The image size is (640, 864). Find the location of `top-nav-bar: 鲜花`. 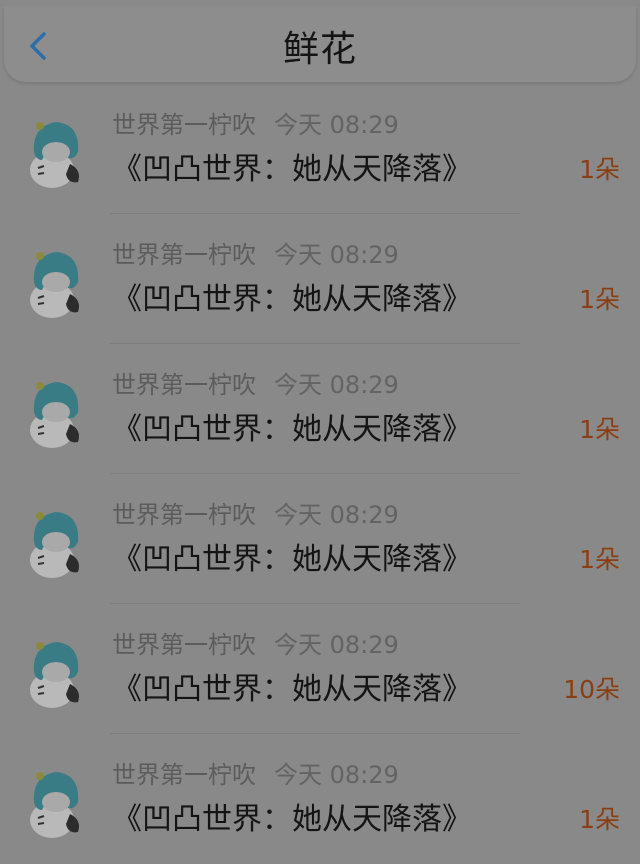

top-nav-bar: 鲜花 is located at coordinates (320, 44).